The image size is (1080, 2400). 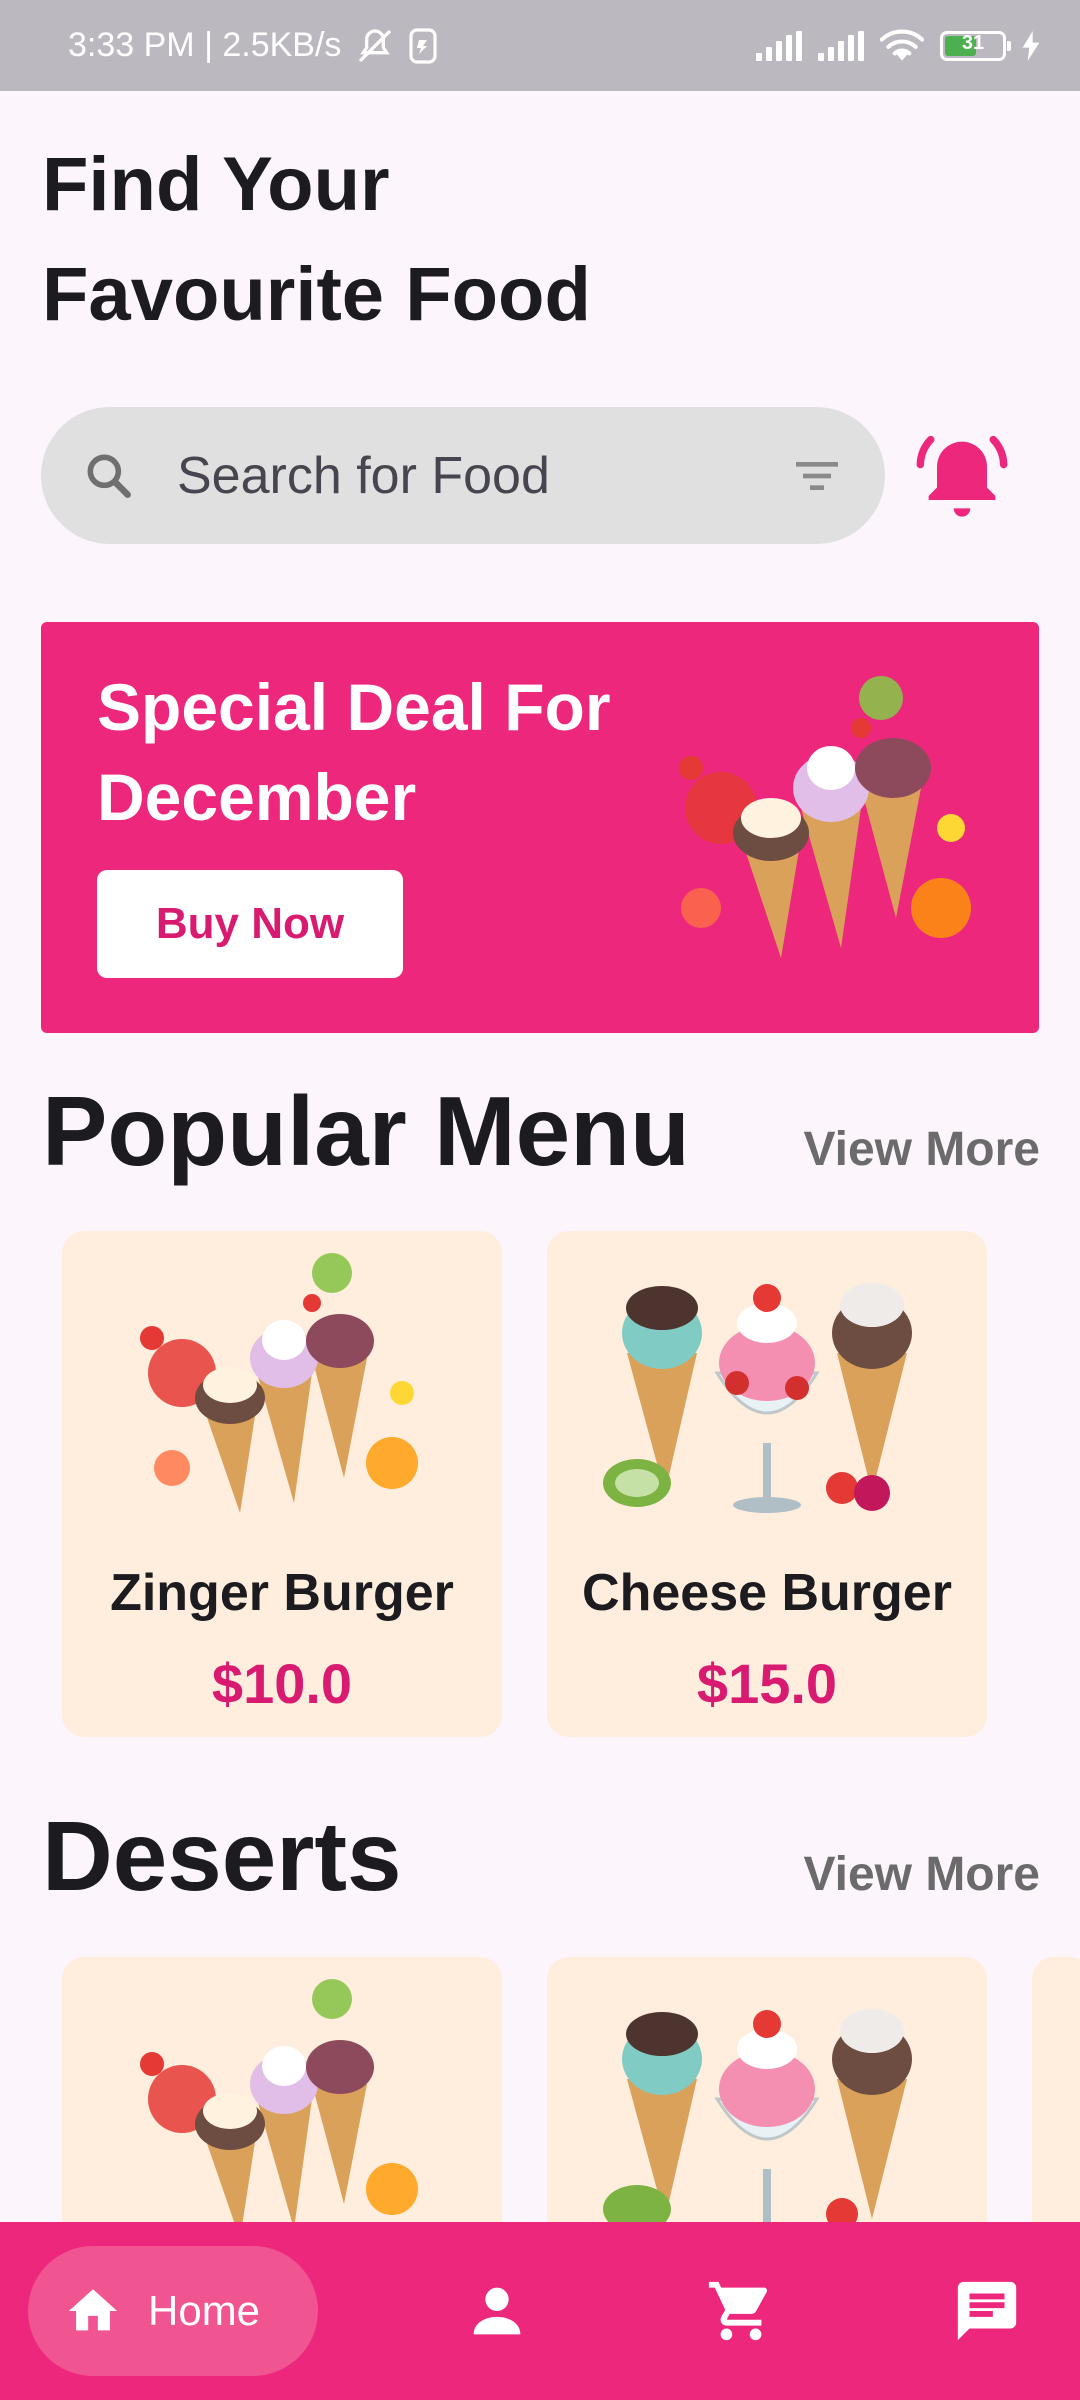 What do you see at coordinates (817, 476) in the screenshot?
I see `filter-icon` at bounding box center [817, 476].